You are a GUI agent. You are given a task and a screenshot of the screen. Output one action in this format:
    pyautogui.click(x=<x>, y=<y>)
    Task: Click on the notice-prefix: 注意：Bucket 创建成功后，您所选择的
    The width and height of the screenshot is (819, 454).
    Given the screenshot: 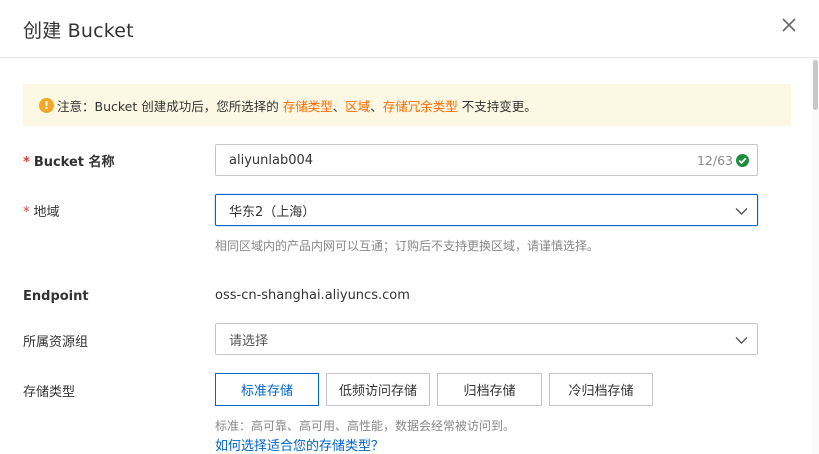 What is the action you would take?
    pyautogui.click(x=170, y=106)
    